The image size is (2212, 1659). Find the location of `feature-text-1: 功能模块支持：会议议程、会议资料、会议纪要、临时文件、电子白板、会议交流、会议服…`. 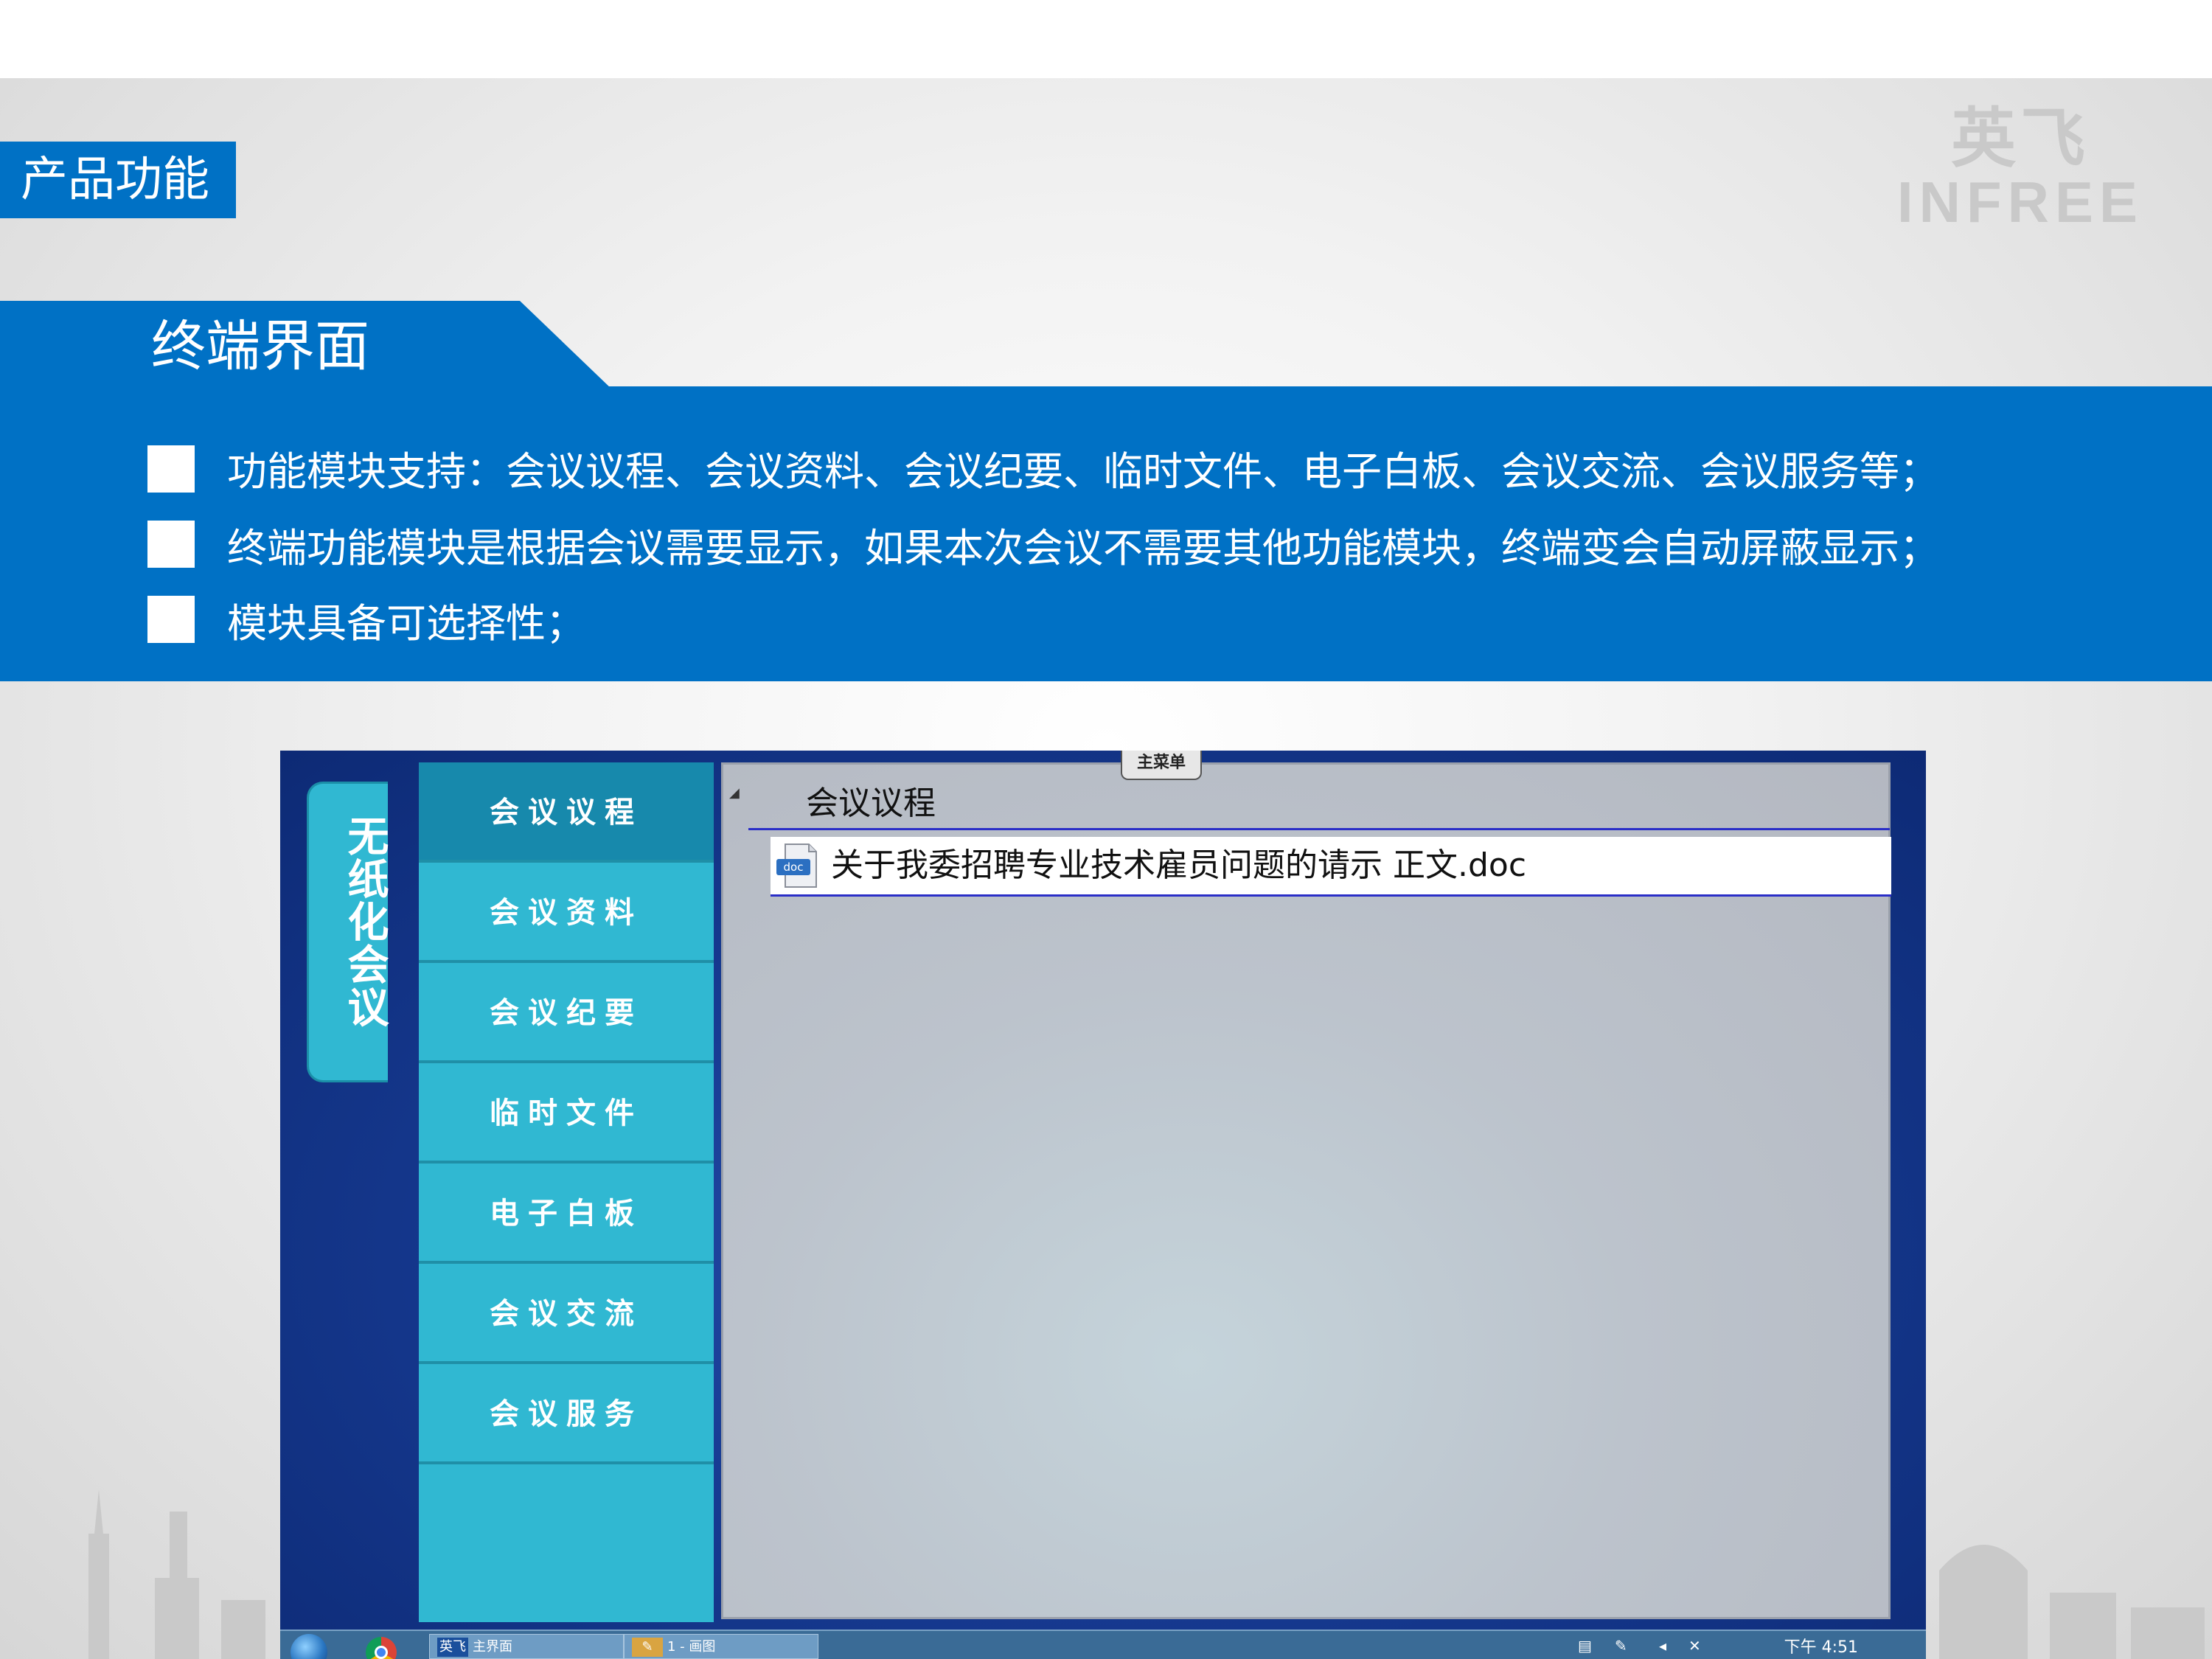

feature-text-1: 功能模块支持：会议议程、会议资料、会议纪要、临时文件、电子白板、会议交流、会议服… is located at coordinates (1083, 471).